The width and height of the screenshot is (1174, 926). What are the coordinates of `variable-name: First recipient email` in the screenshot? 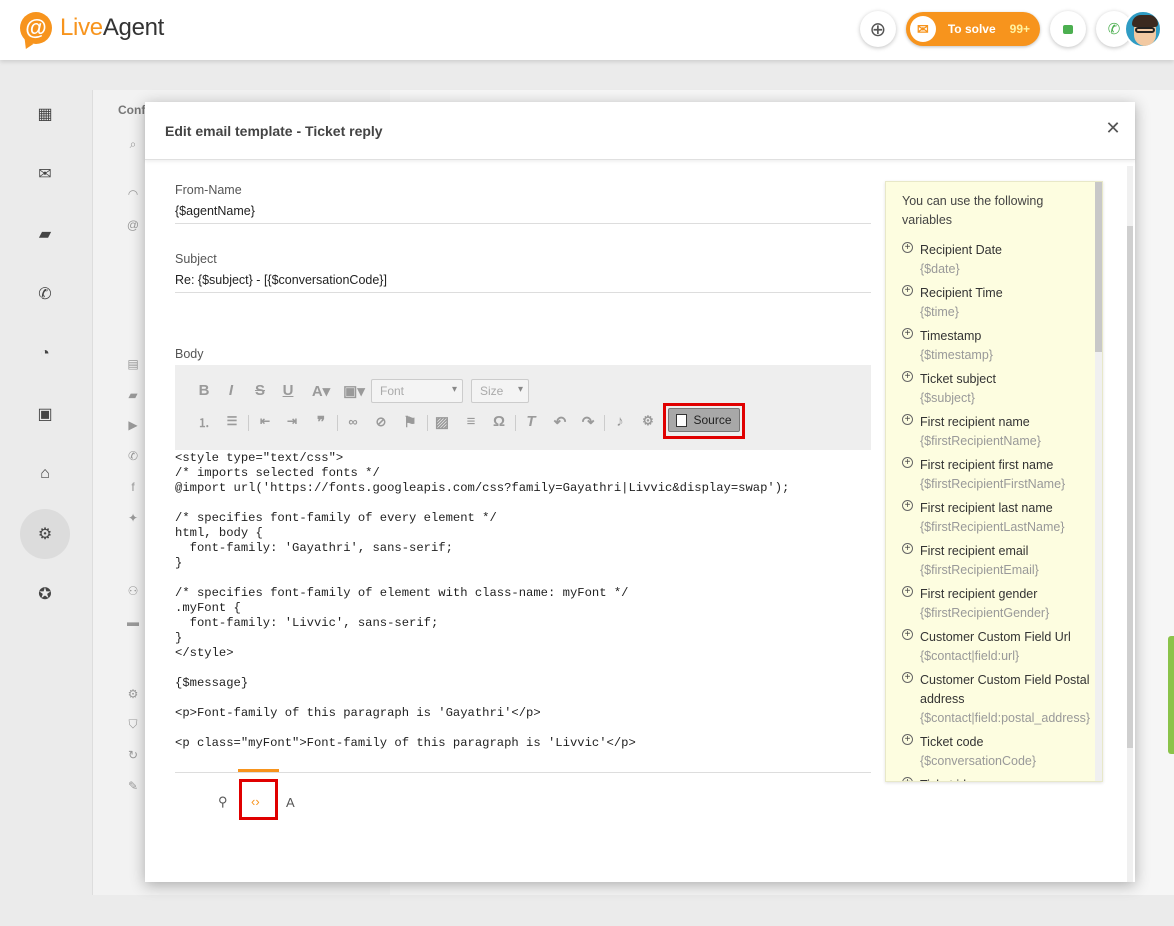 It's located at (974, 551).